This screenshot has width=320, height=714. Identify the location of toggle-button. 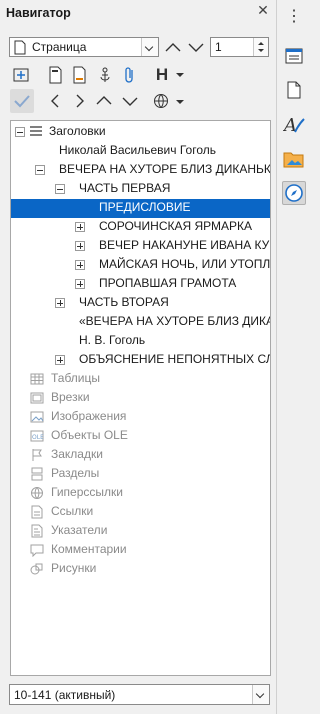
(22, 101).